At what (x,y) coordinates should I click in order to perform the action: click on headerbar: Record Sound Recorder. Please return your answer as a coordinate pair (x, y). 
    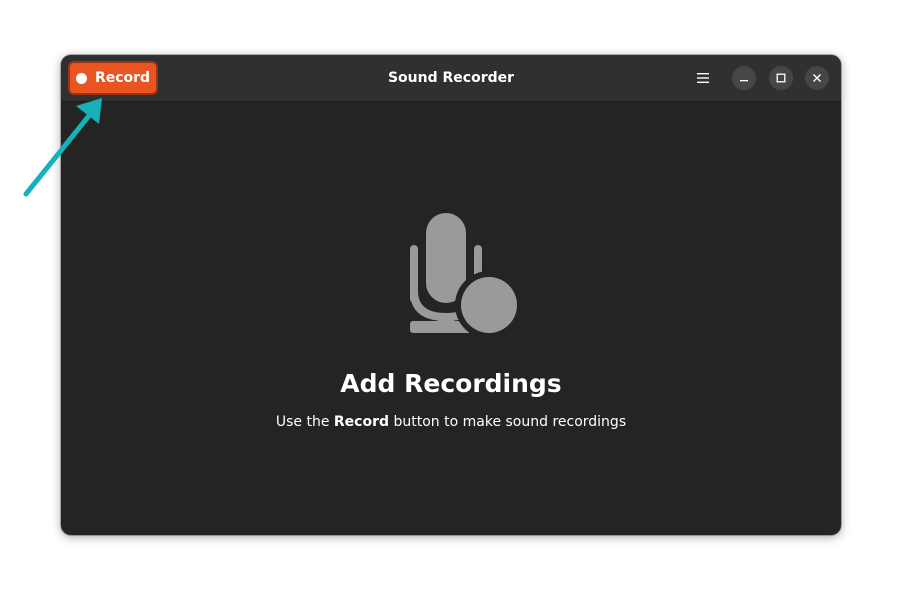
    Looking at the image, I should click on (451, 78).